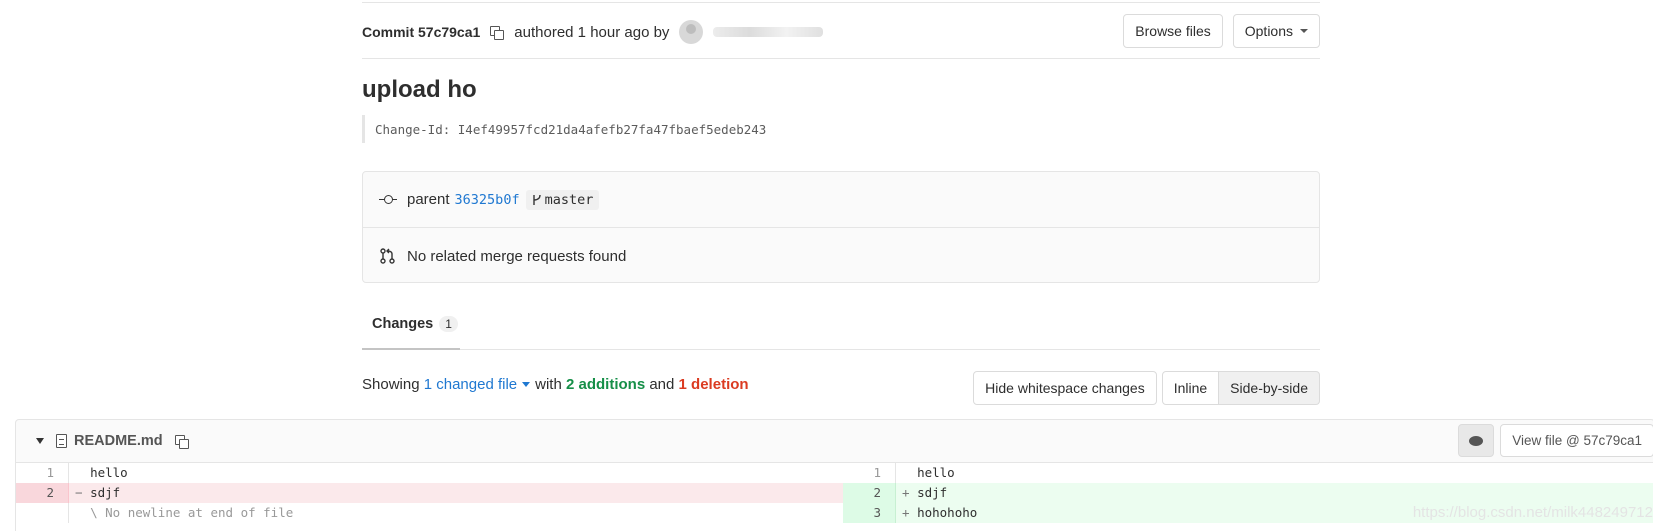  Describe the element at coordinates (456, 493) in the screenshot. I see `line-content: − sdjf` at that location.